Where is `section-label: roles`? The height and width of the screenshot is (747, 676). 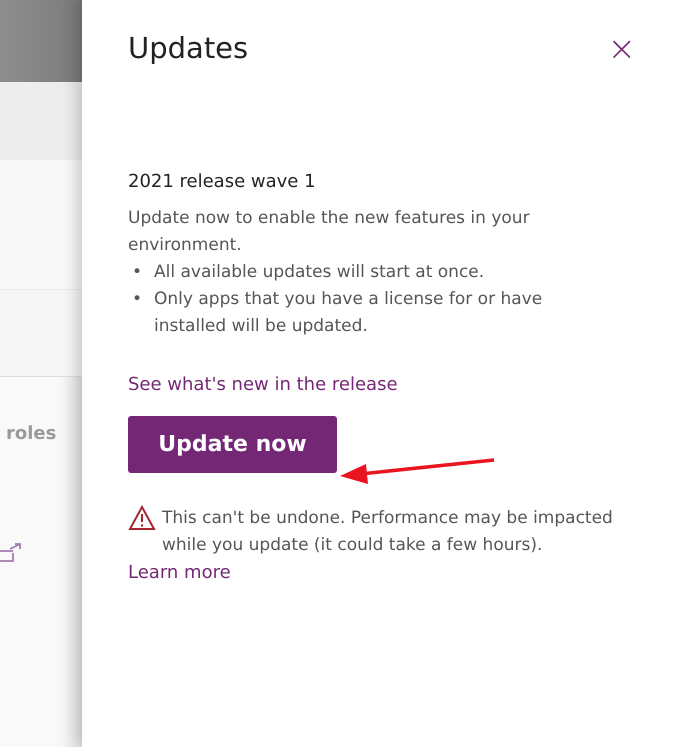 section-label: roles is located at coordinates (31, 434).